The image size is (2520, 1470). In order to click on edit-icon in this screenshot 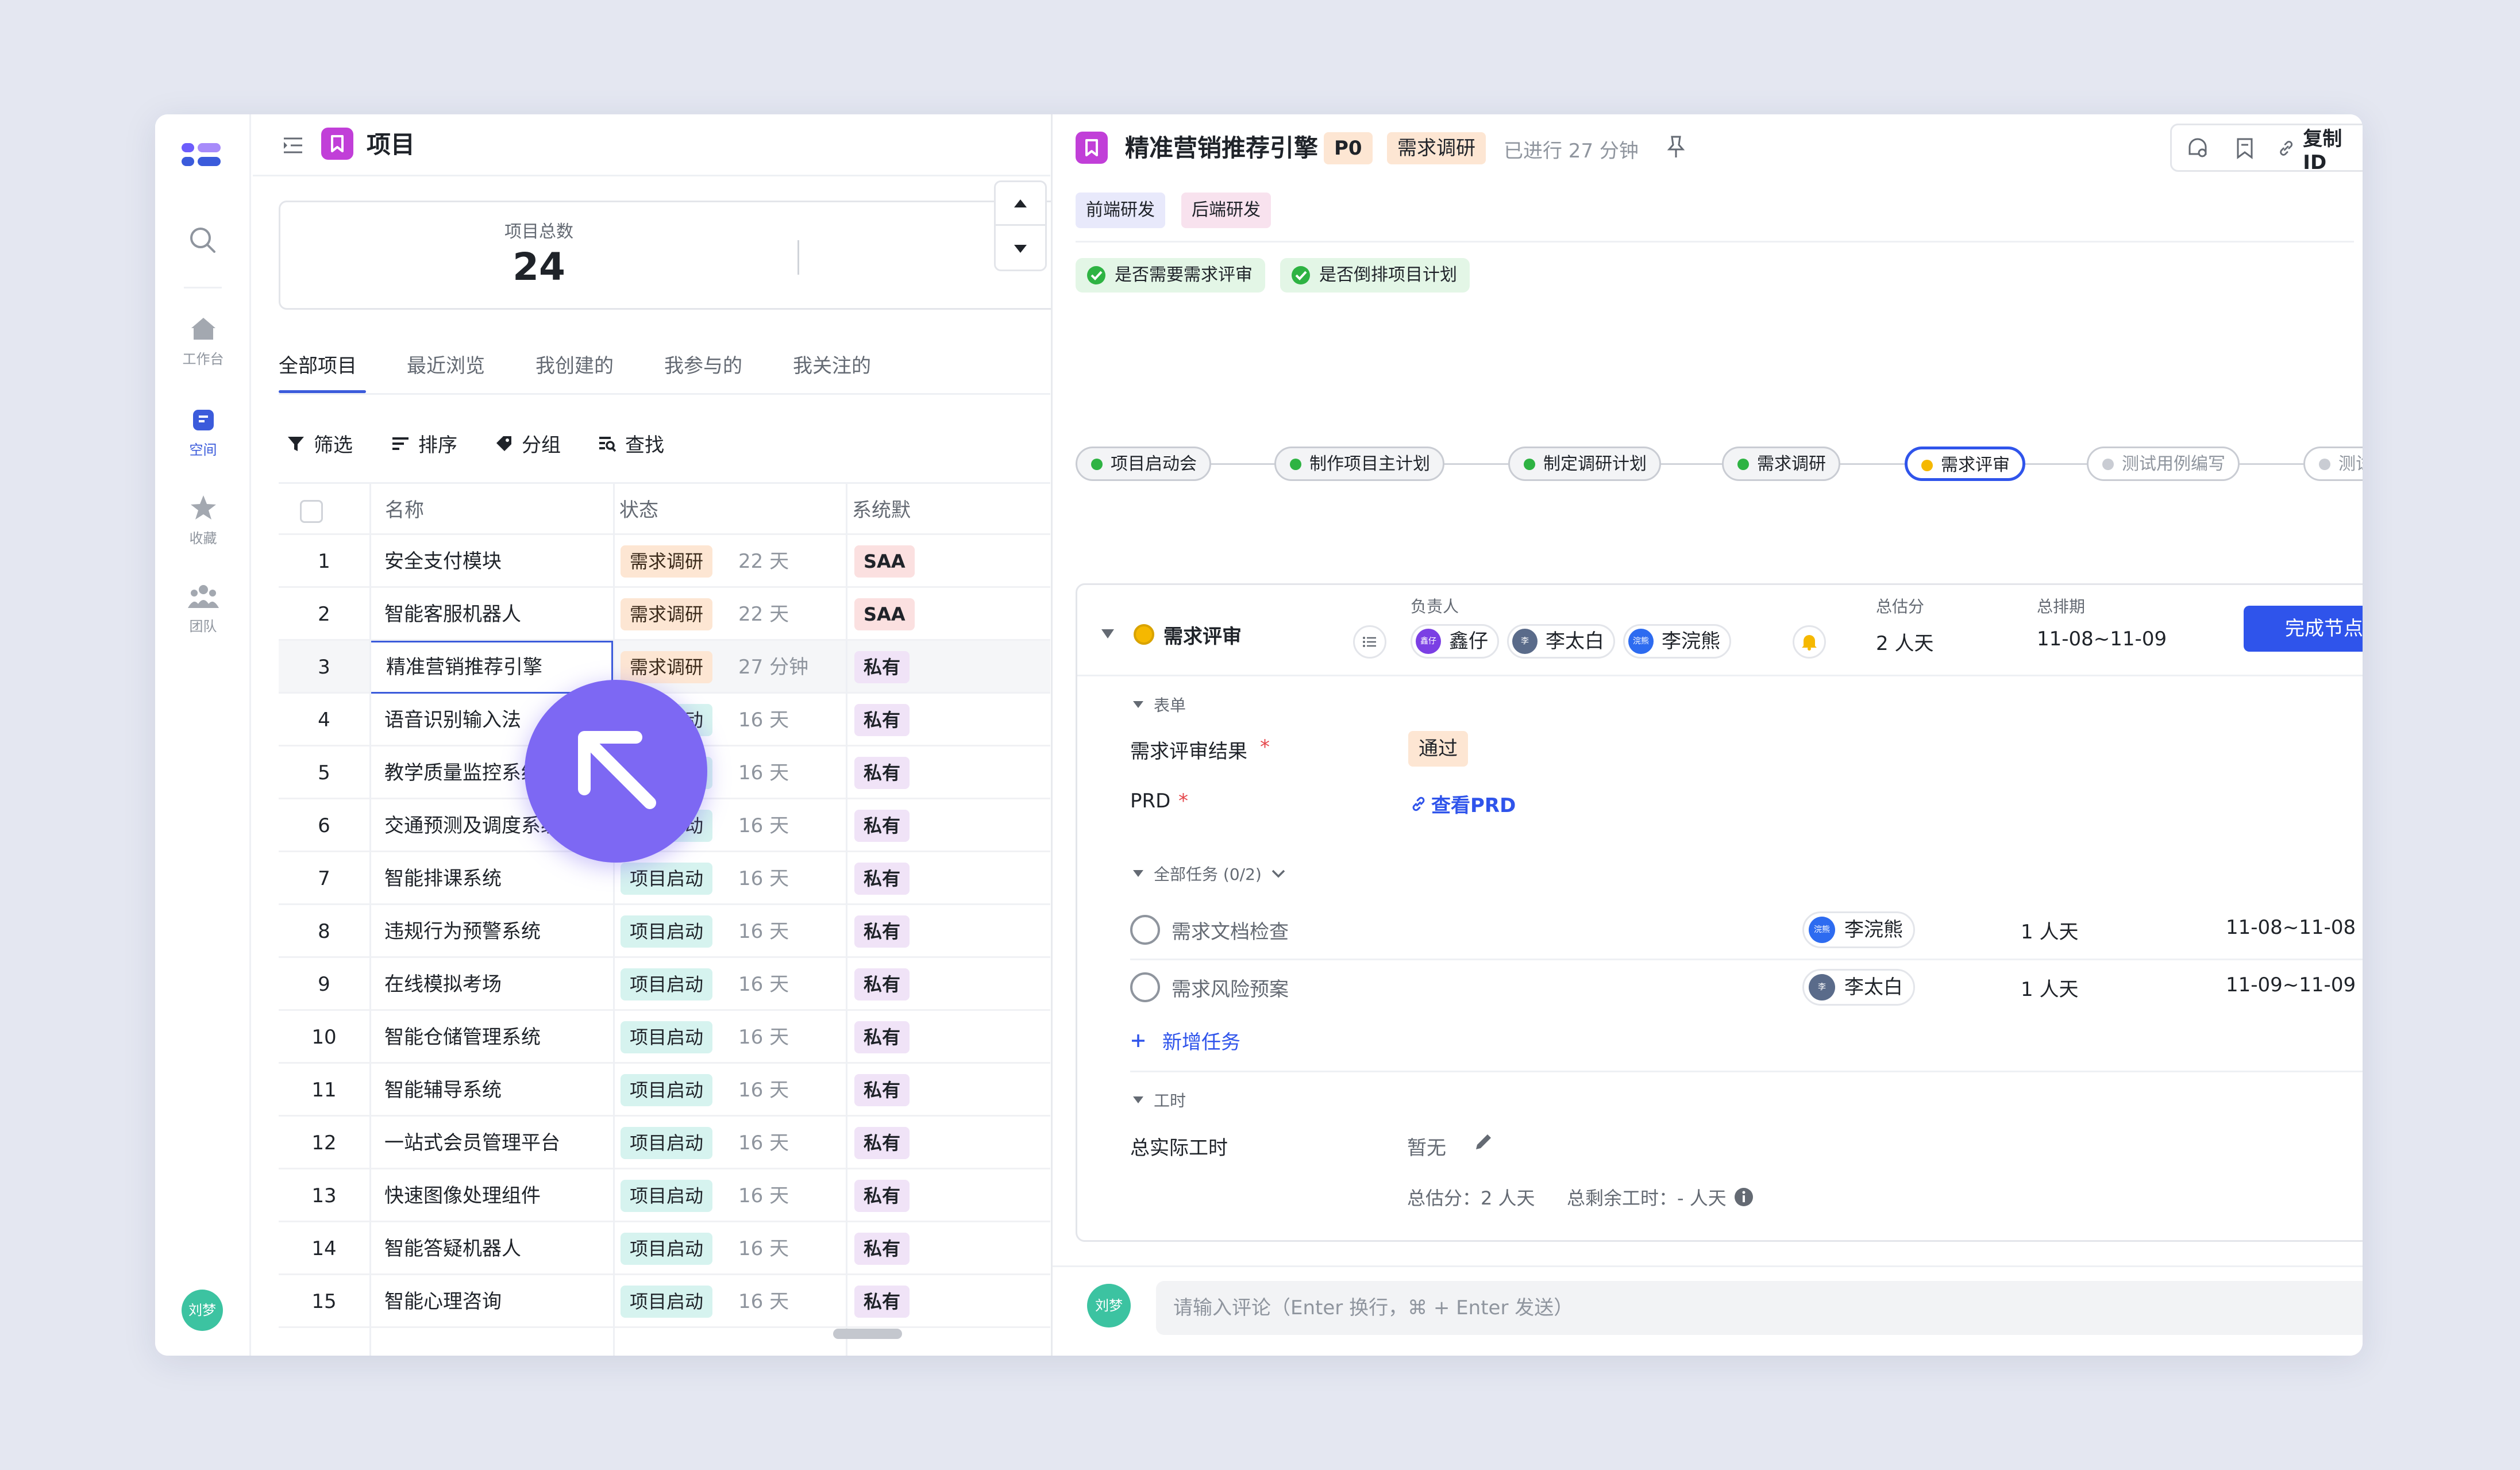, I will do `click(1484, 1143)`.